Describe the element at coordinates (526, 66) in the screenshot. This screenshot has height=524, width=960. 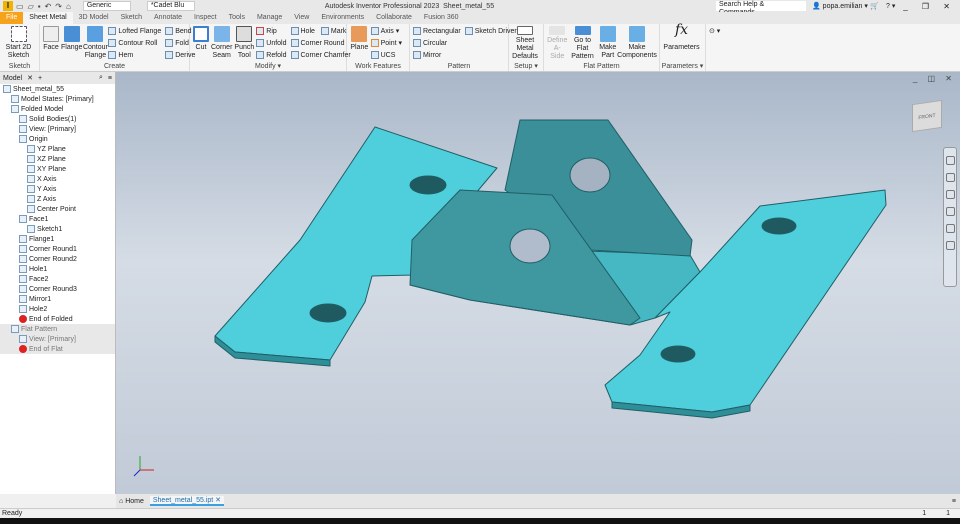
I see `panel-label: Setup ▾` at that location.